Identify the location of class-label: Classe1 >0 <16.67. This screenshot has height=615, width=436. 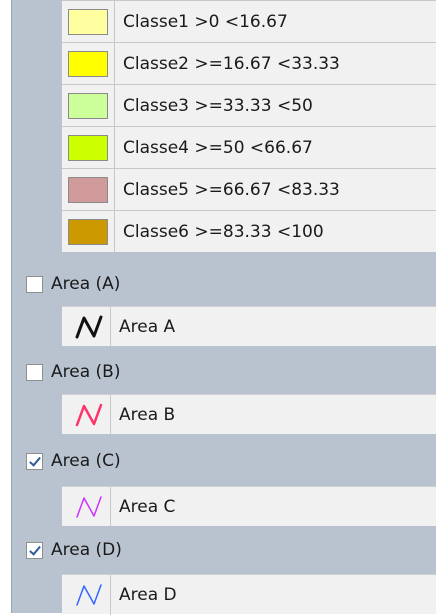
(205, 21).